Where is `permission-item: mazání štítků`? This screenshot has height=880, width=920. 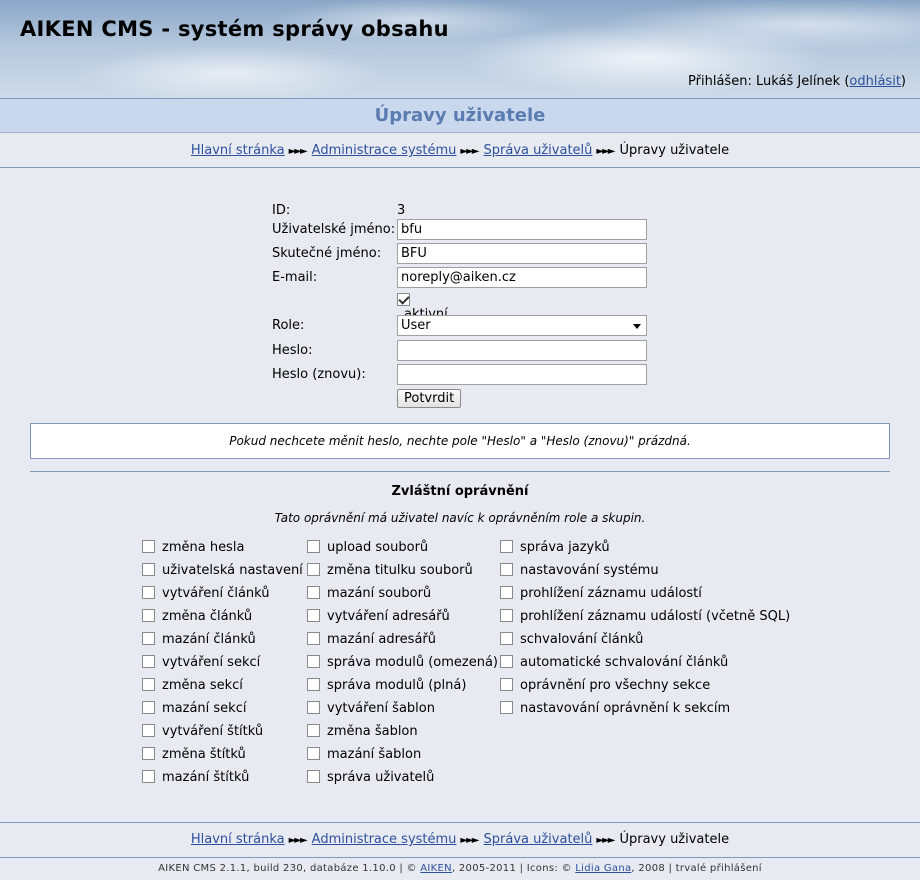
permission-item: mazání štítků is located at coordinates (222, 781).